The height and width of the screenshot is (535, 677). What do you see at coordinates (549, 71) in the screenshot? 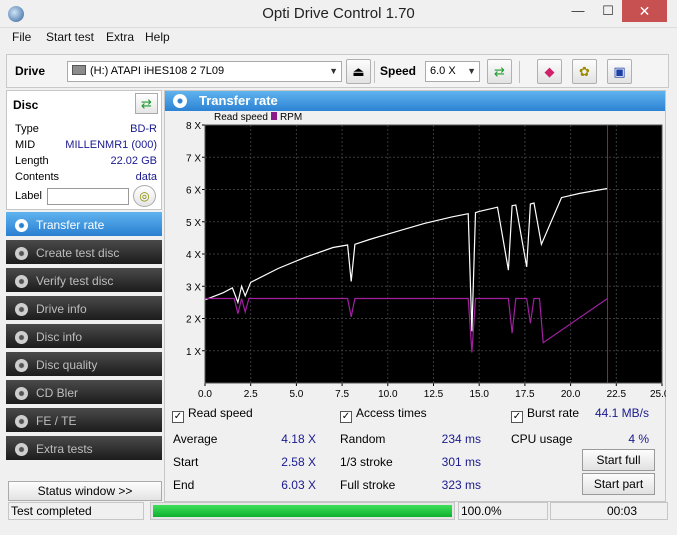
I see `erase-button: ◆` at bounding box center [549, 71].